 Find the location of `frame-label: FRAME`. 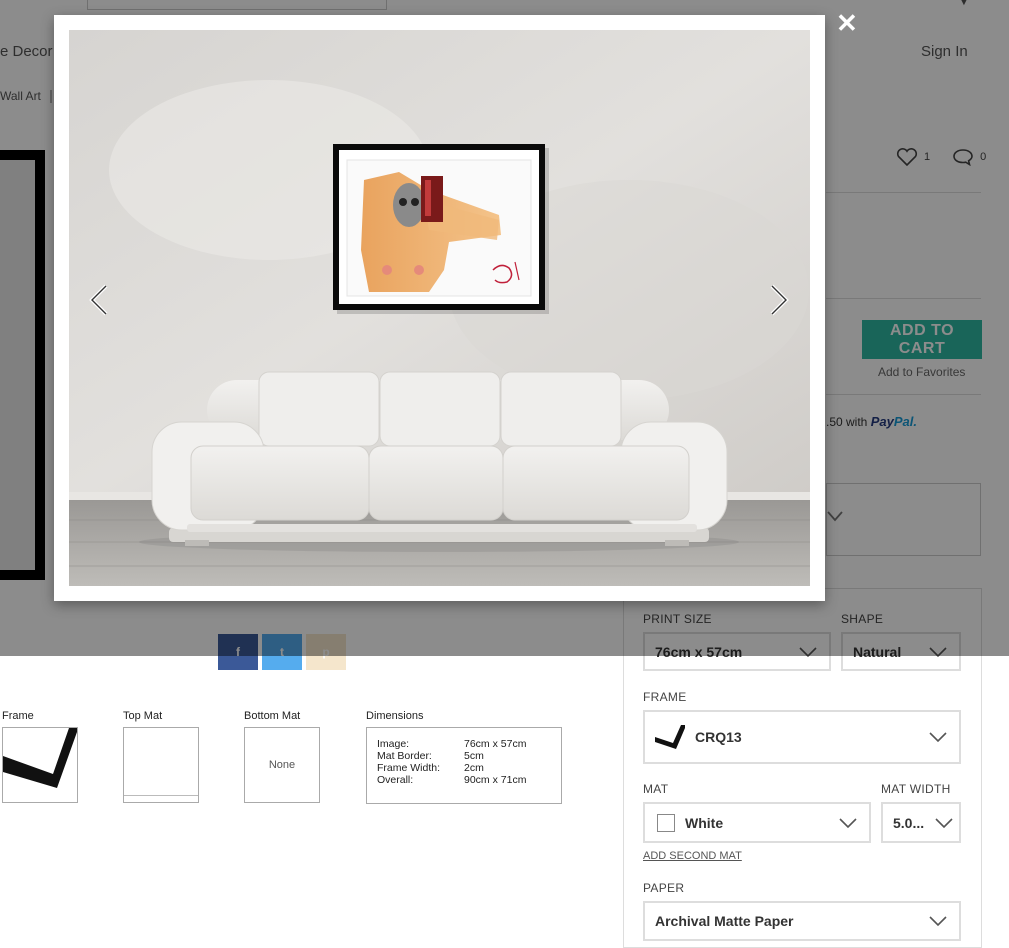

frame-label: FRAME is located at coordinates (665, 697).